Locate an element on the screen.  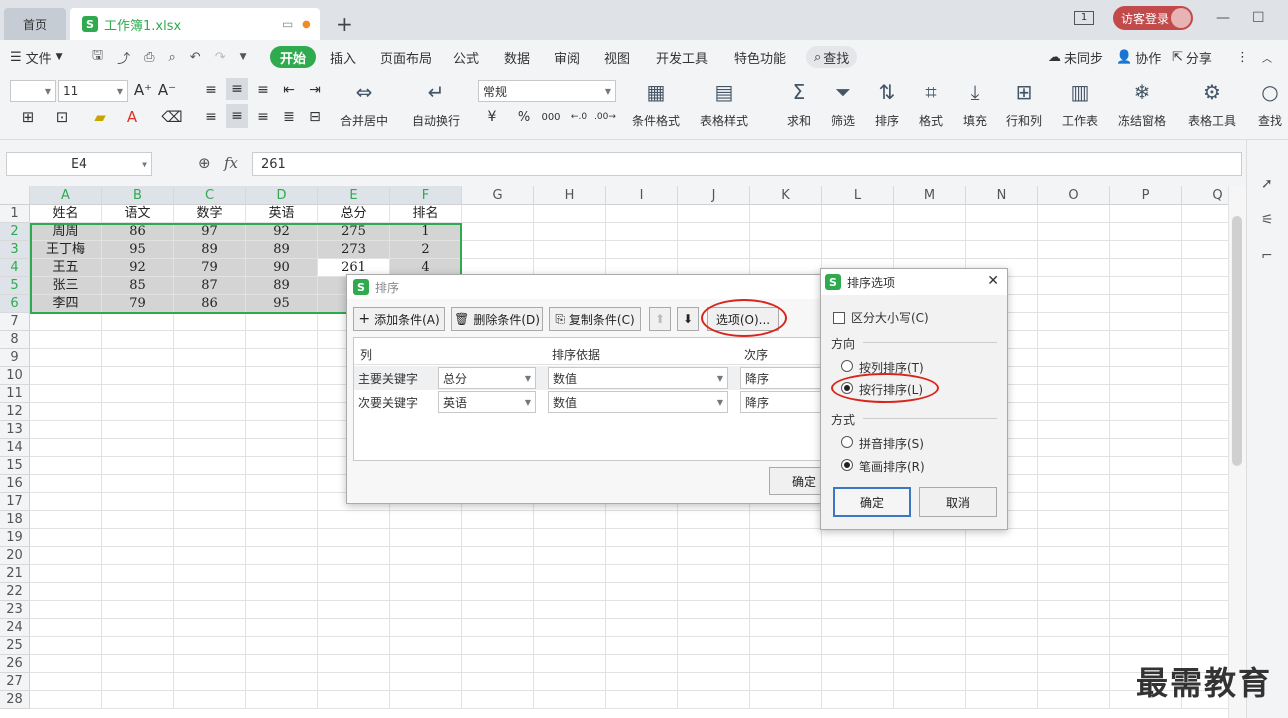
indent-decrease-icon: ⇤ is located at coordinates (289, 90).